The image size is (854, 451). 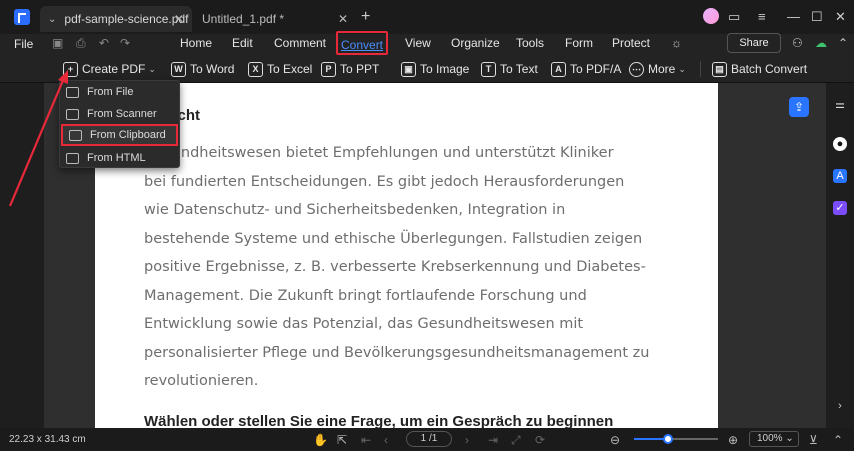 What do you see at coordinates (558, 69) in the screenshot?
I see `pdfa-icon: A` at bounding box center [558, 69].